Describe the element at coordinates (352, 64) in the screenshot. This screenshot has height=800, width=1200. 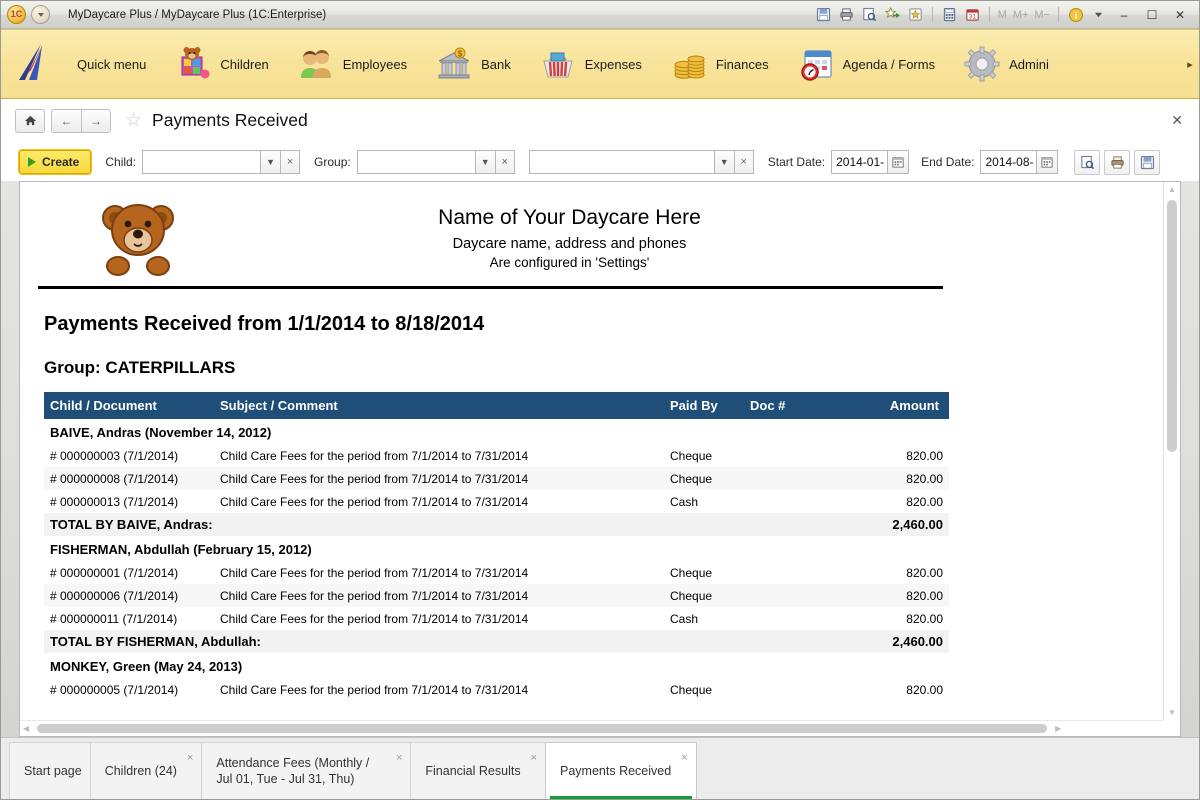
I see `nav-item-employees: Employees` at that location.